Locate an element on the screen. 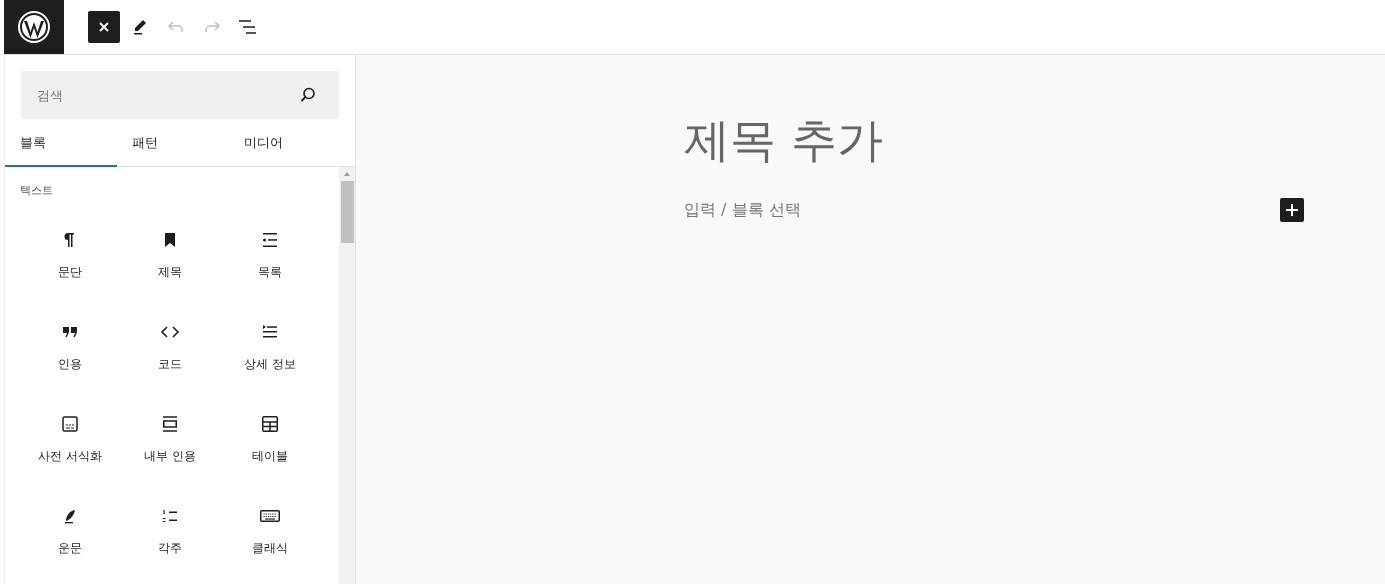 This screenshot has height=584, width=1385. plus-icon is located at coordinates (1292, 210).